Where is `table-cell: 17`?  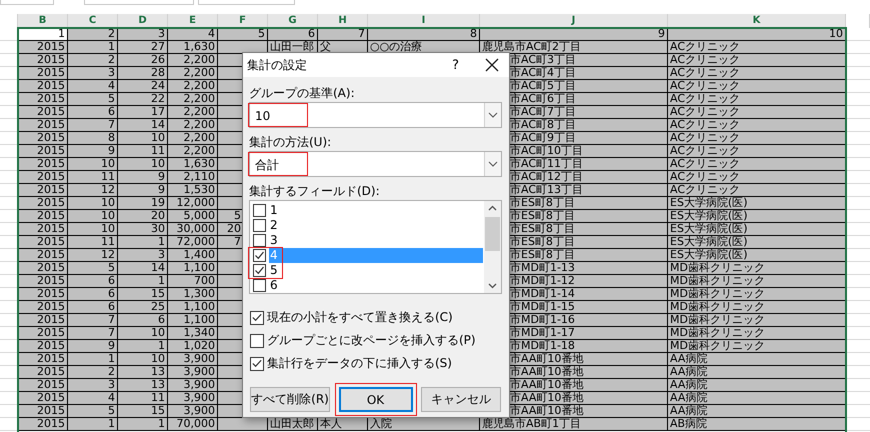
table-cell: 17 is located at coordinates (143, 112).